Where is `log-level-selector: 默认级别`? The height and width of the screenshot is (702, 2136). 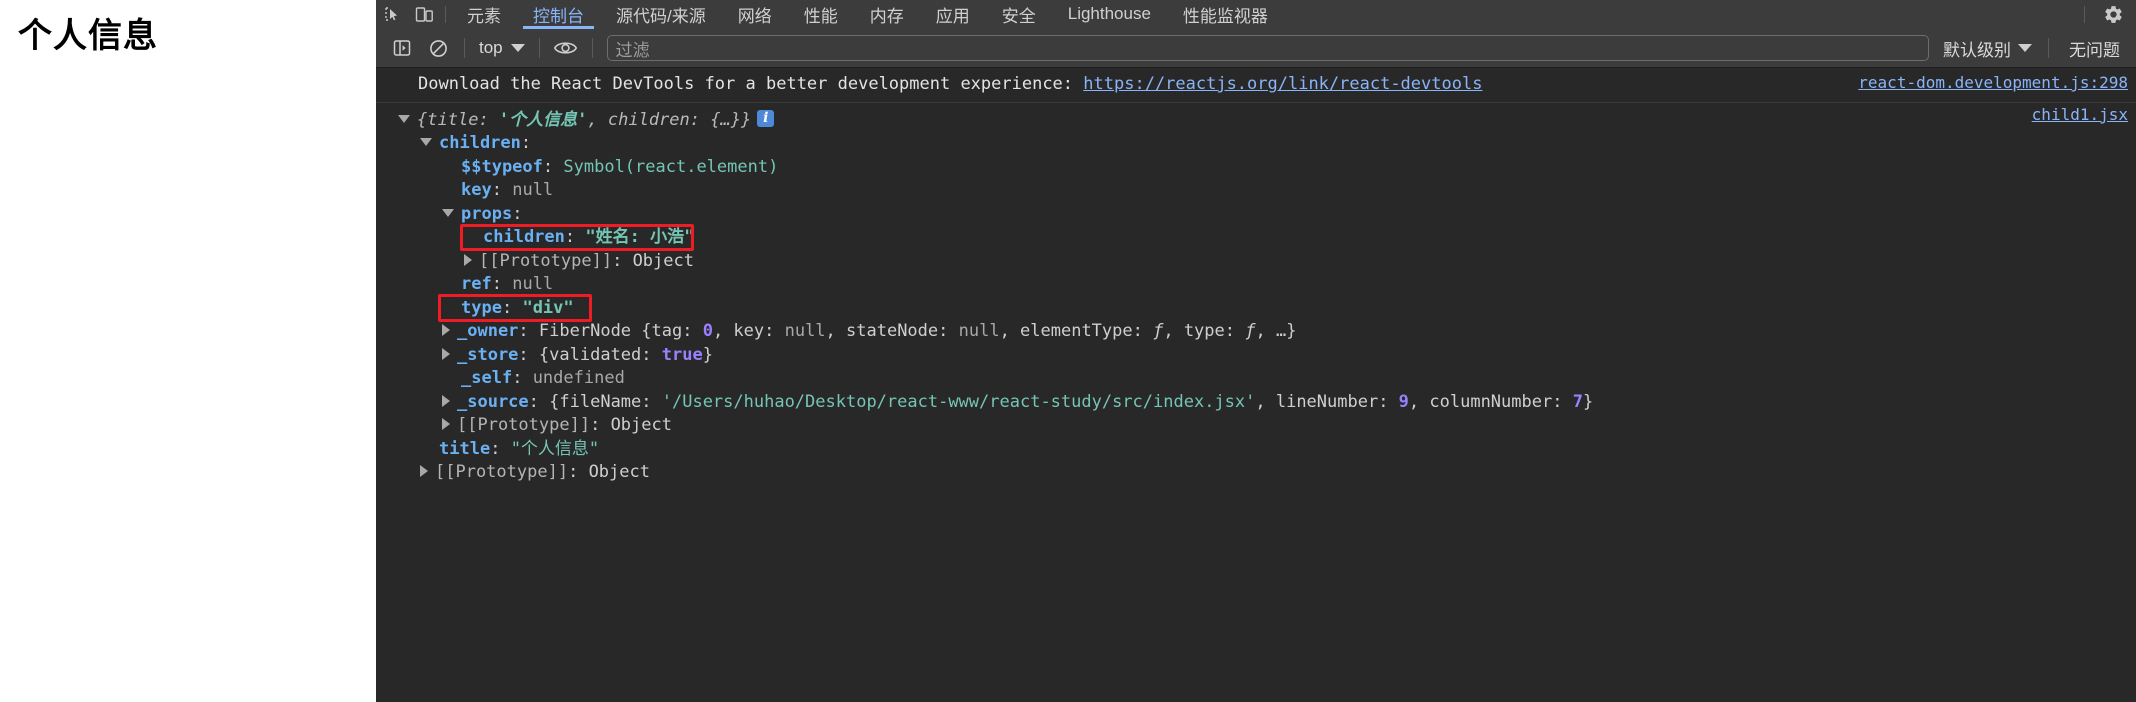
log-level-selector: 默认级别 is located at coordinates (1987, 48).